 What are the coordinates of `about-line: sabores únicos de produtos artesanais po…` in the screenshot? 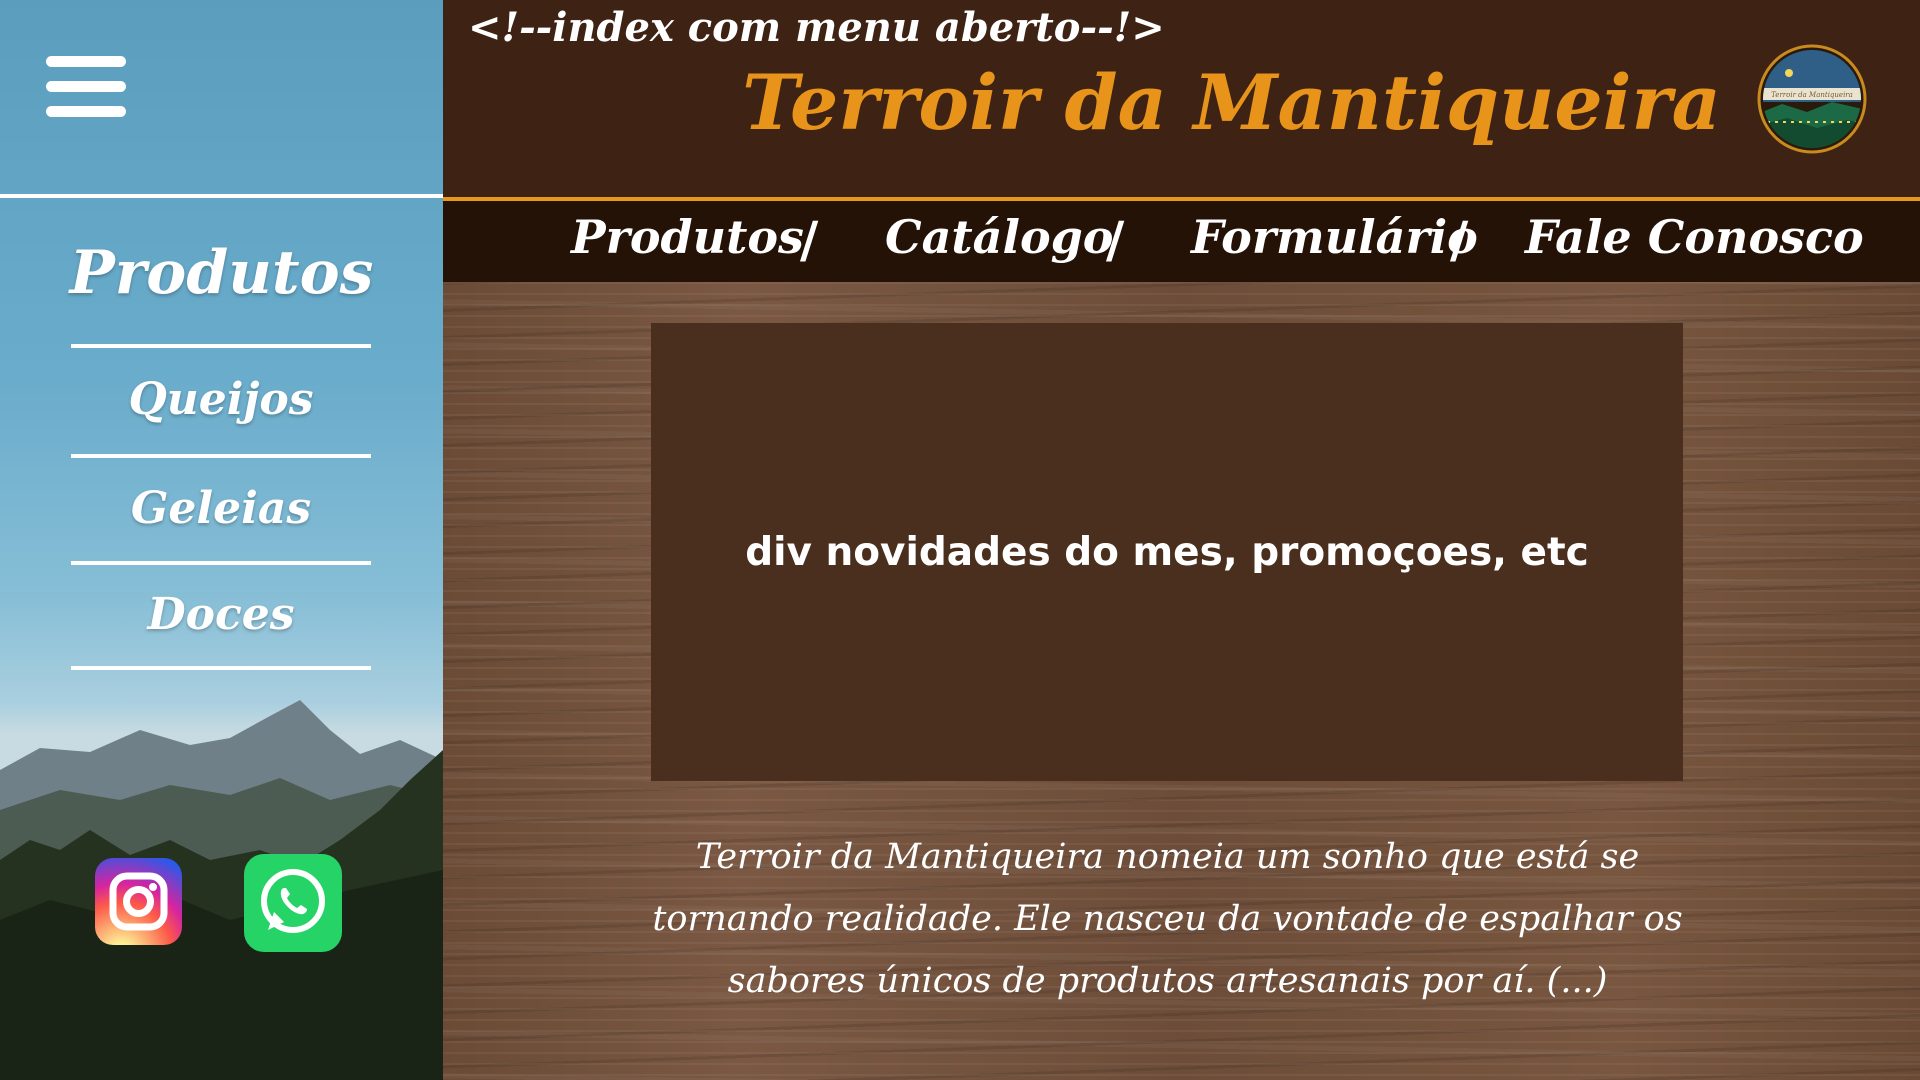 It's located at (1167, 981).